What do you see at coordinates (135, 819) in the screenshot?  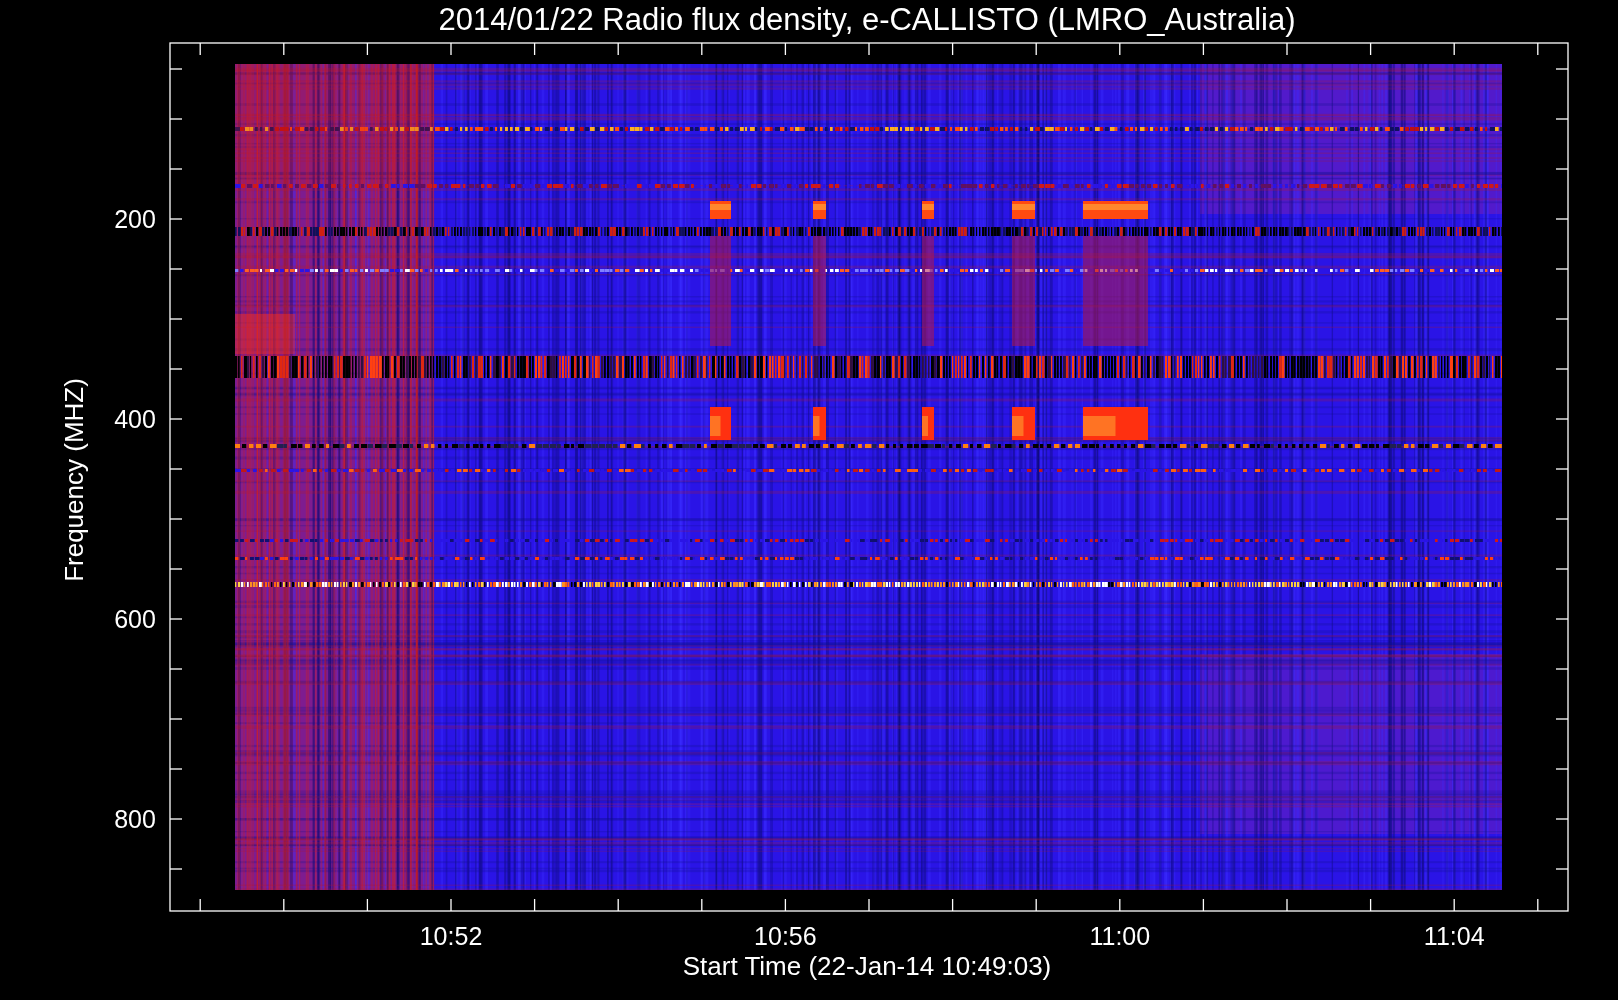 I see `tick-label: 800` at bounding box center [135, 819].